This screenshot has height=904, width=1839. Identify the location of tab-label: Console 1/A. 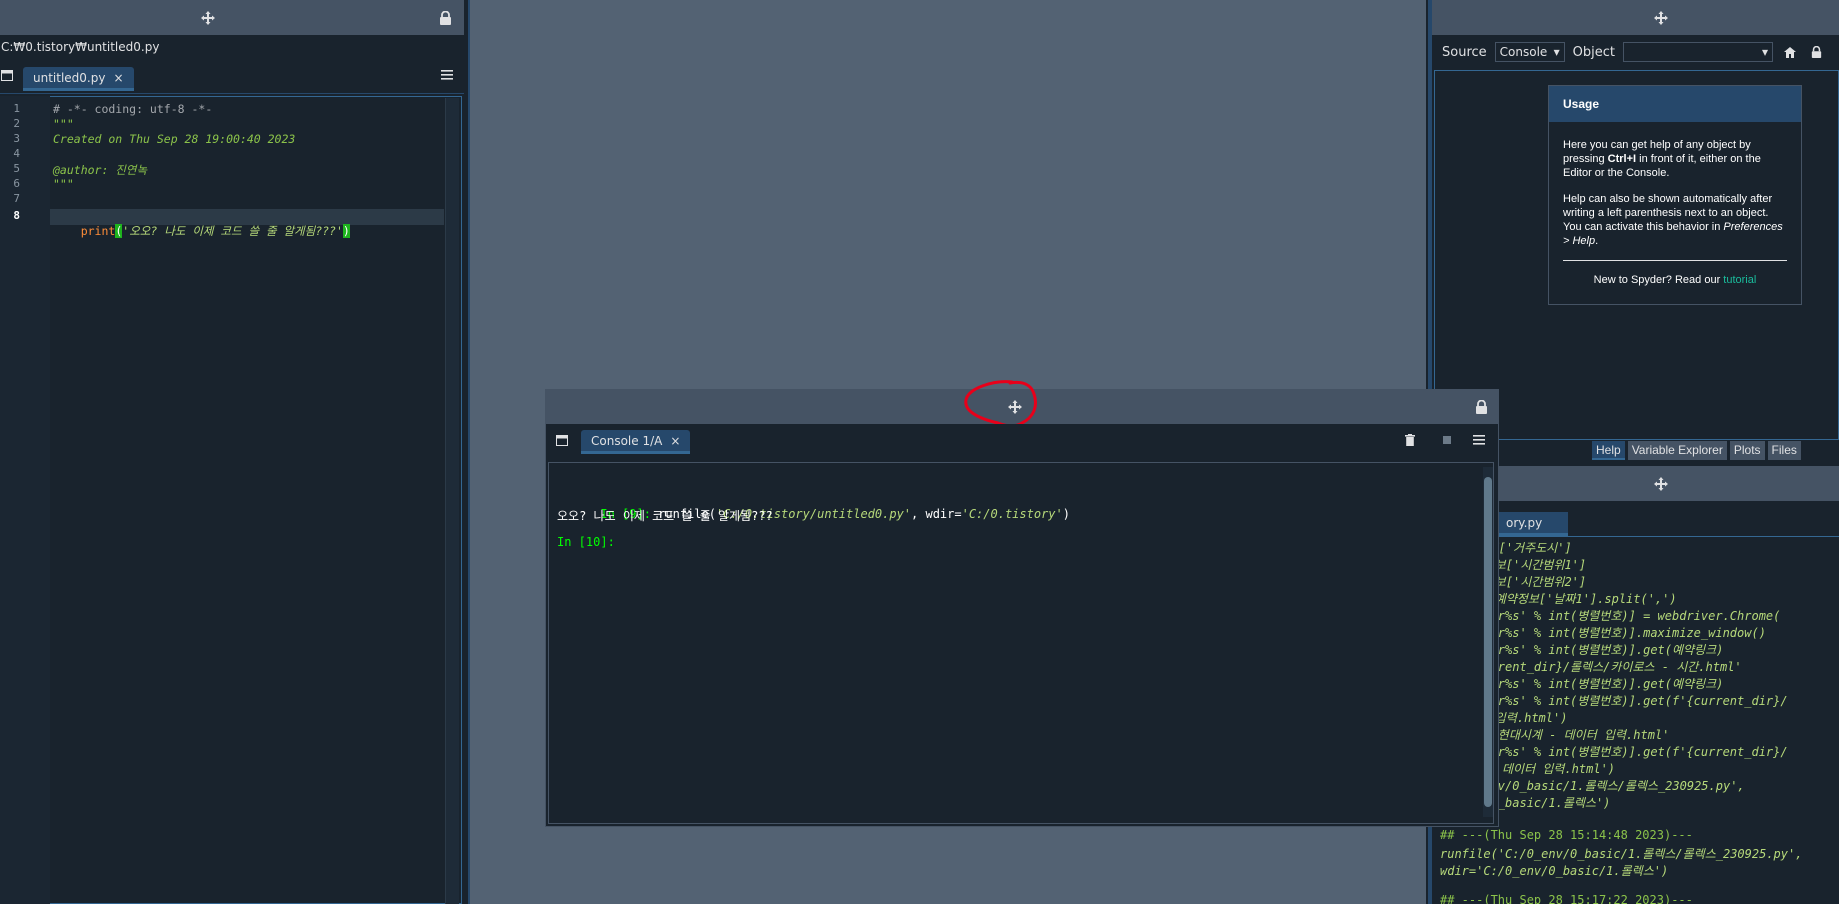
(627, 440).